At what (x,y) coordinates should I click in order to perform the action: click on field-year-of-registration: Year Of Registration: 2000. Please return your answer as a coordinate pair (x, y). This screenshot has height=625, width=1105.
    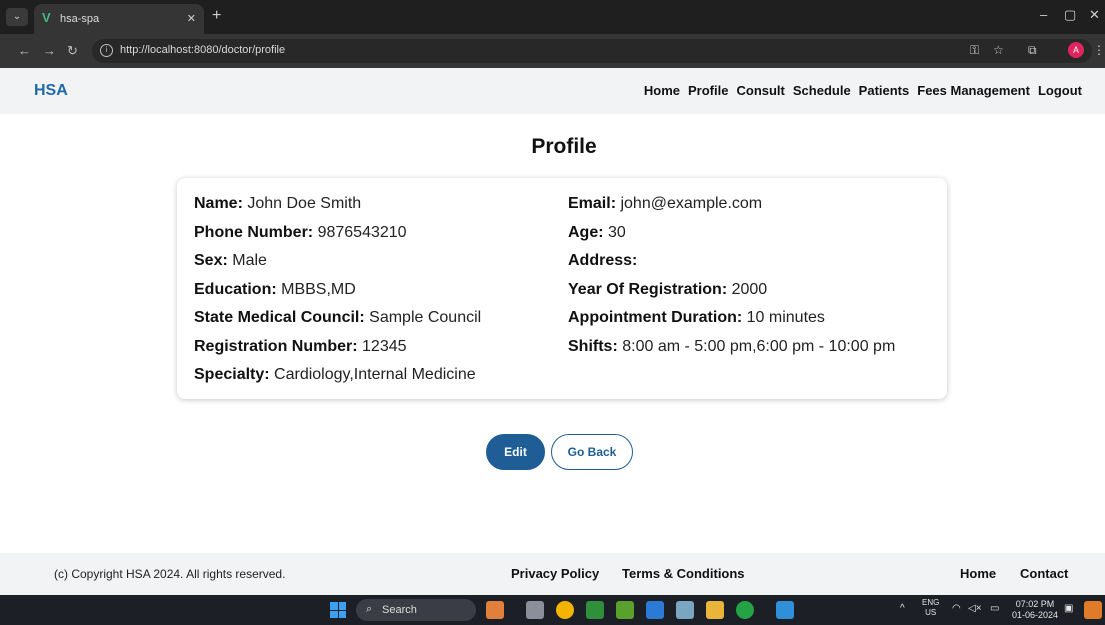
    Looking at the image, I should click on (731, 293).